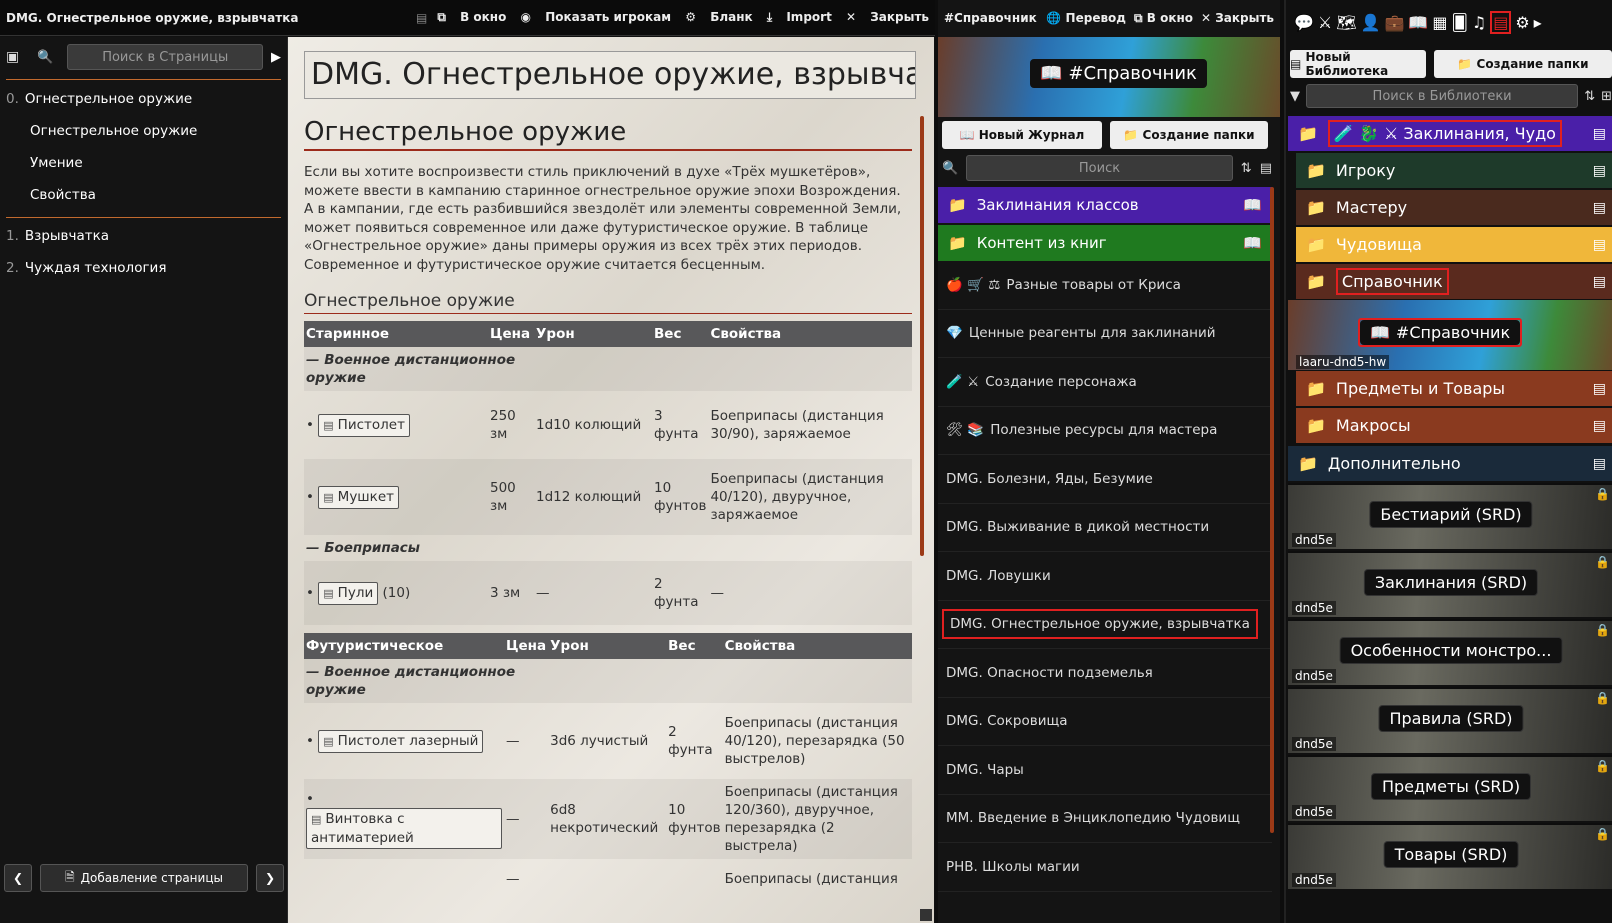 Image resolution: width=1612 pixels, height=923 pixels. What do you see at coordinates (1105, 625) in the screenshot?
I see `handout-item: DMG. Огнестрельное оружие, взрывчатка` at bounding box center [1105, 625].